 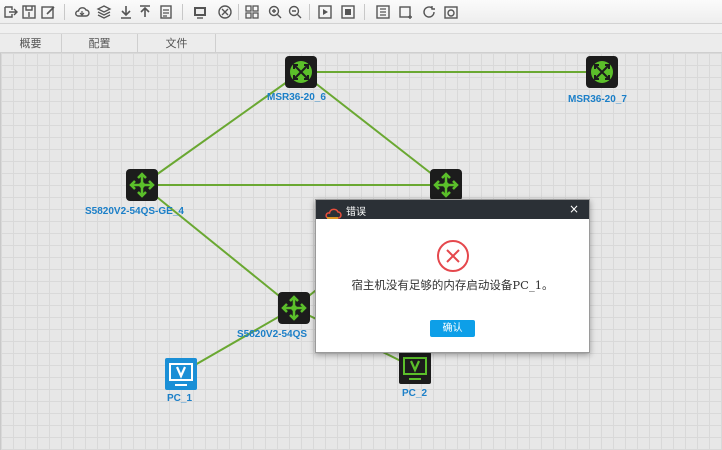 I want to click on device-label: S5820V2-54QS-GE_4, so click(x=134, y=211).